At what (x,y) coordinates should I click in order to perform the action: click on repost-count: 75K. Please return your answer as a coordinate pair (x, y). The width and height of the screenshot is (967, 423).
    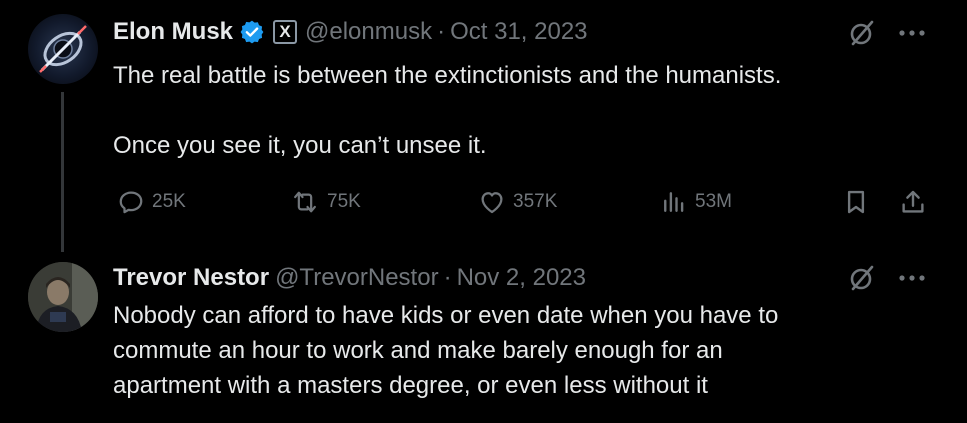
    Looking at the image, I should click on (344, 201).